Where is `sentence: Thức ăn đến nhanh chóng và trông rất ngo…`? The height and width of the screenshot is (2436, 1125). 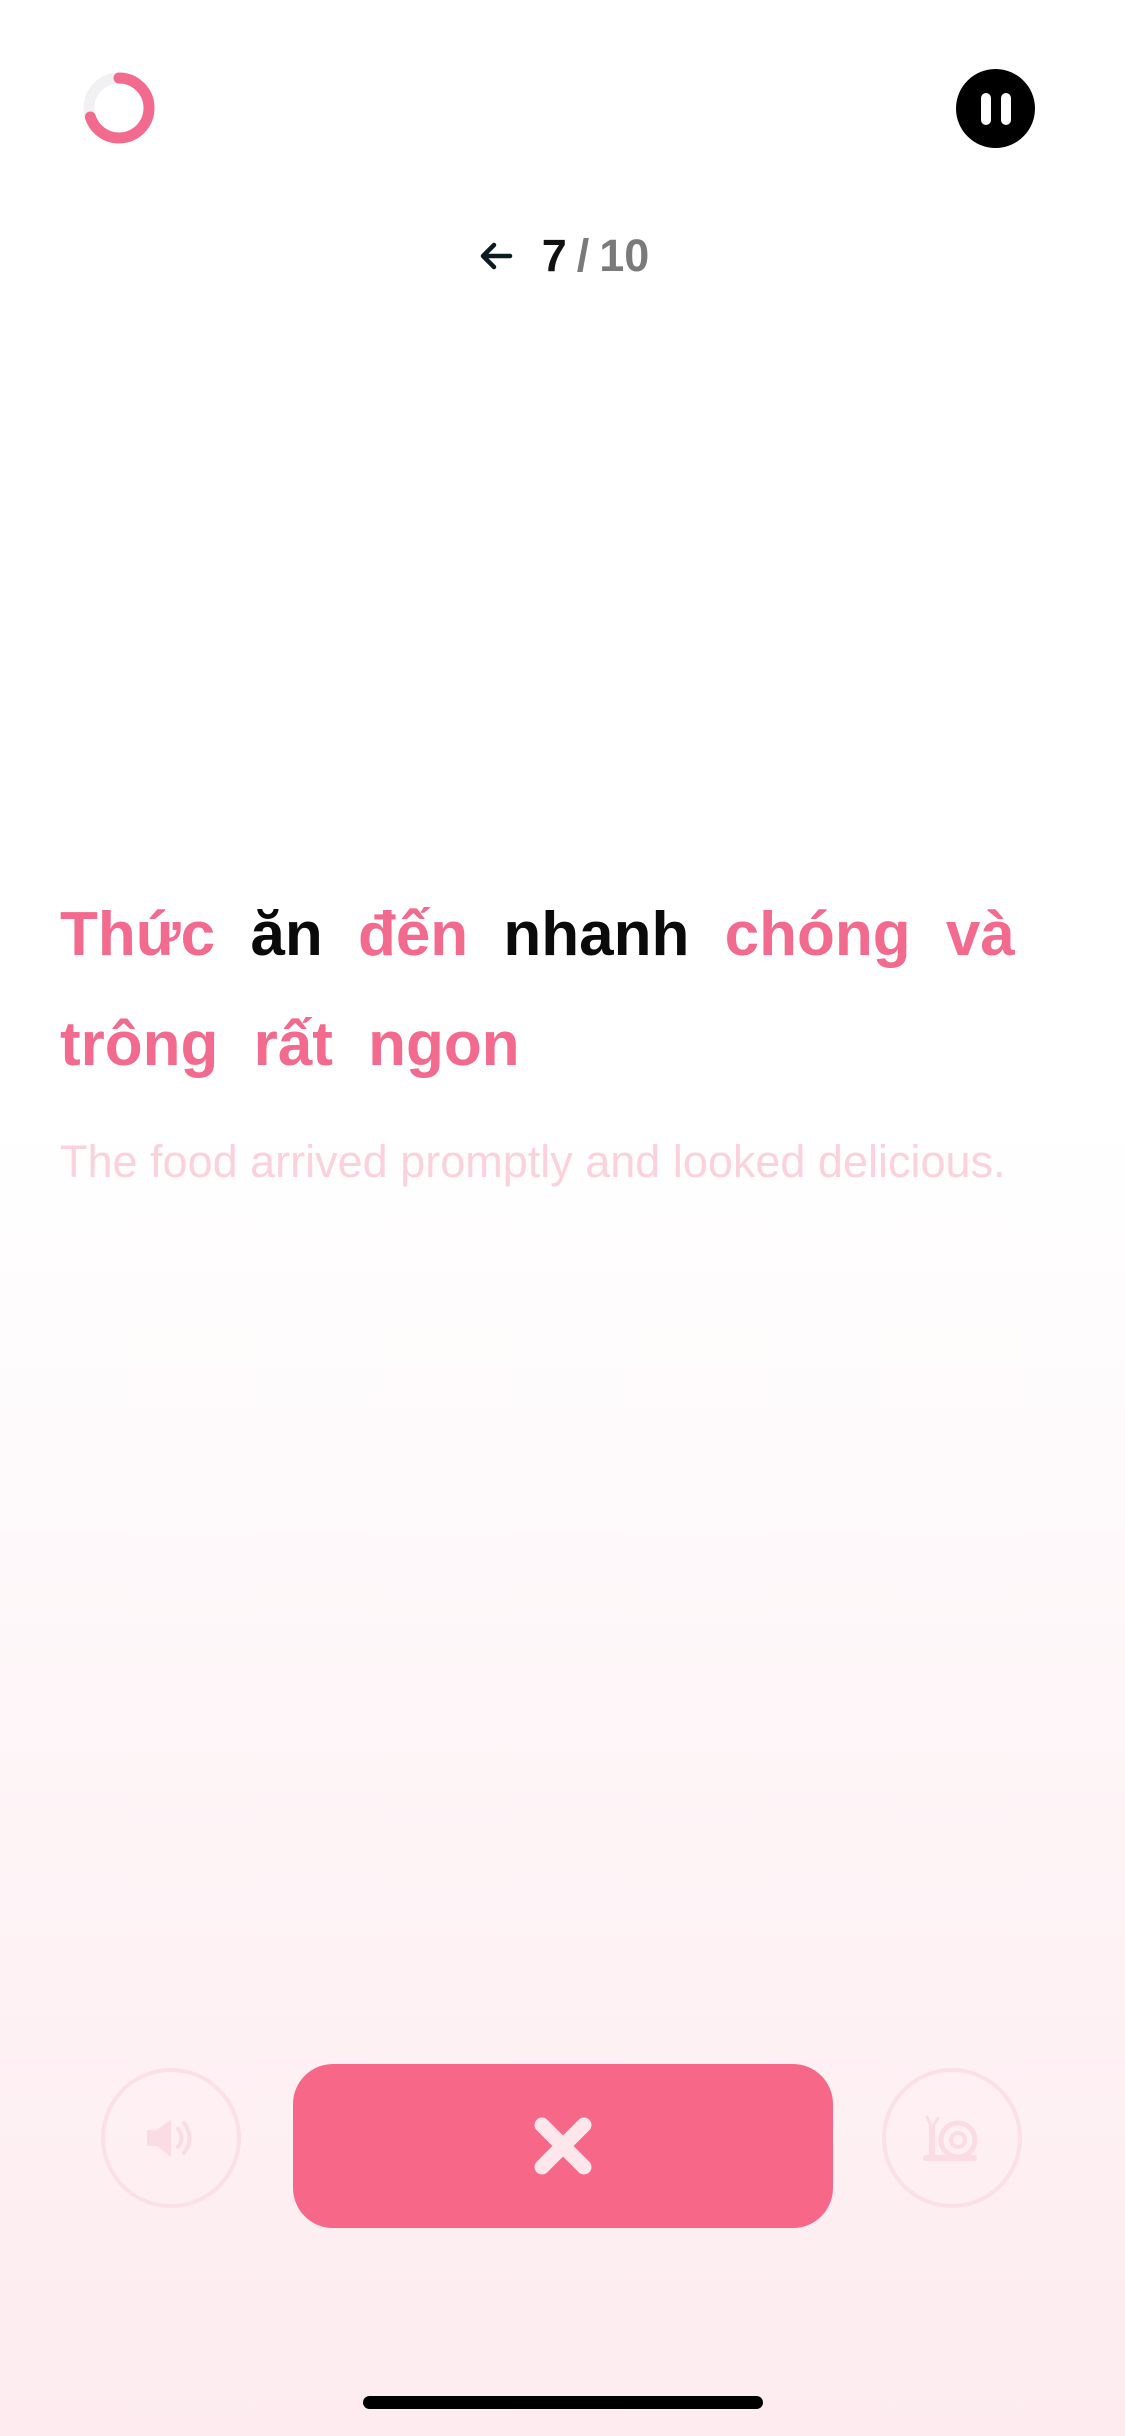 sentence: Thức ăn đến nhanh chóng và trông rất ngo… is located at coordinates (565, 990).